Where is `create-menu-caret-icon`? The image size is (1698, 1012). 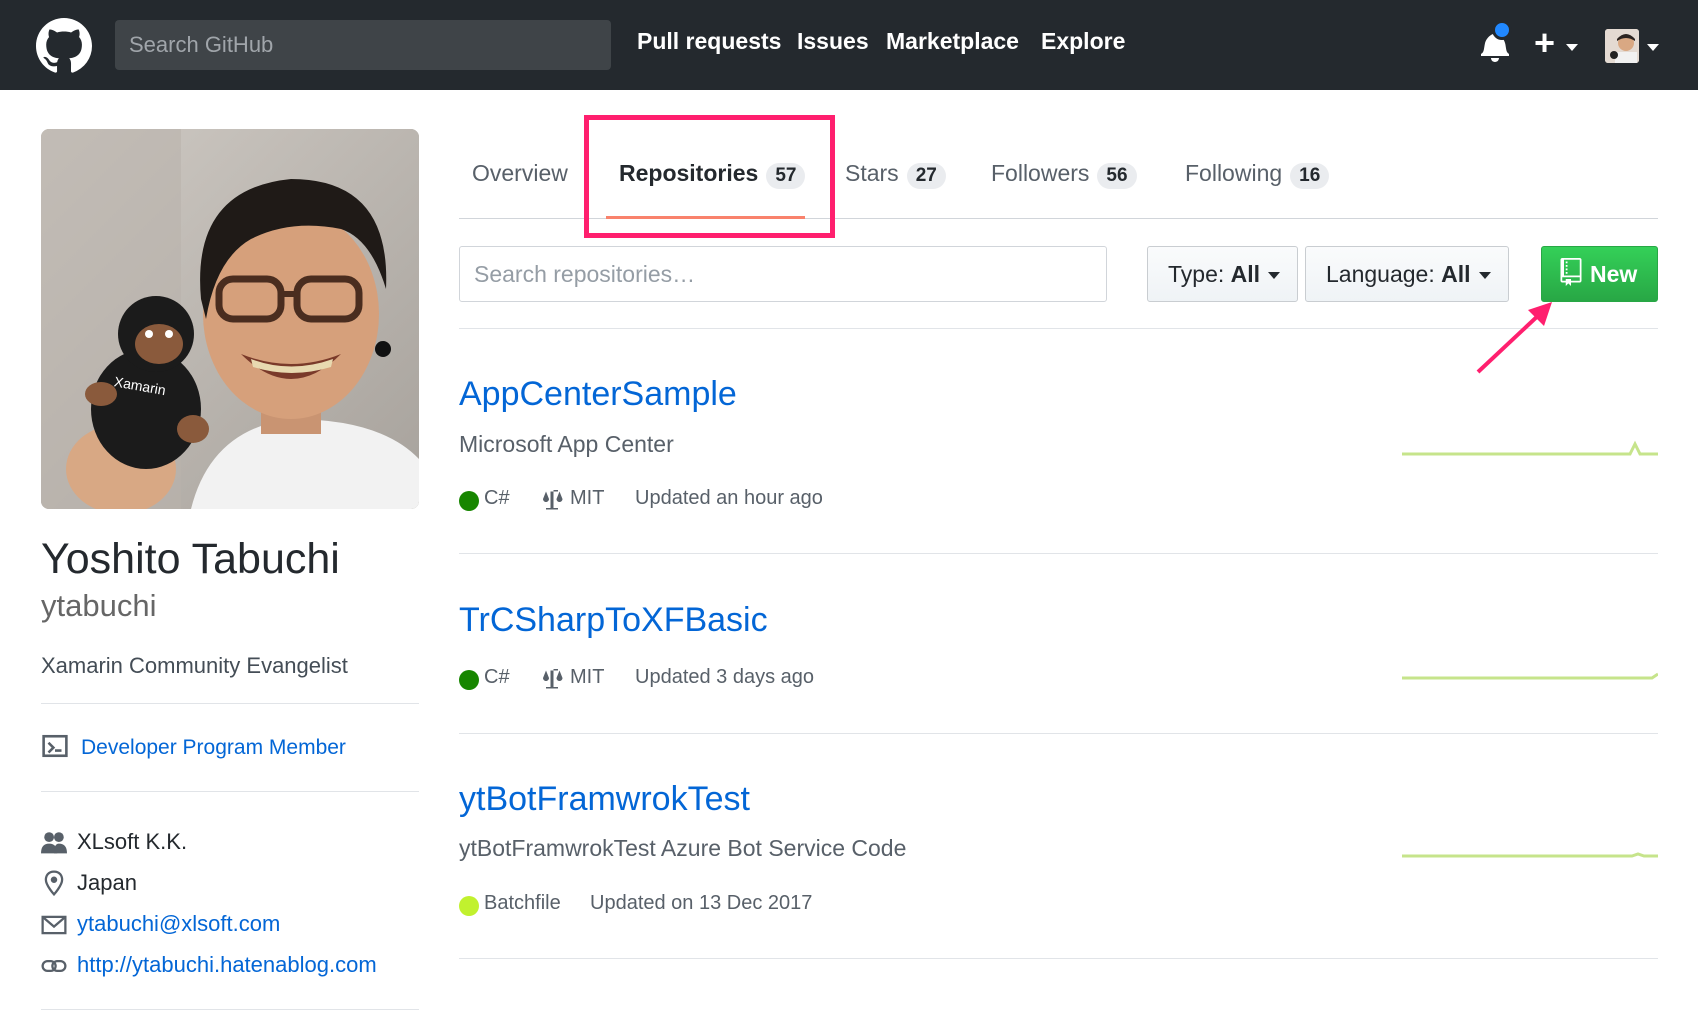 create-menu-caret-icon is located at coordinates (1572, 47).